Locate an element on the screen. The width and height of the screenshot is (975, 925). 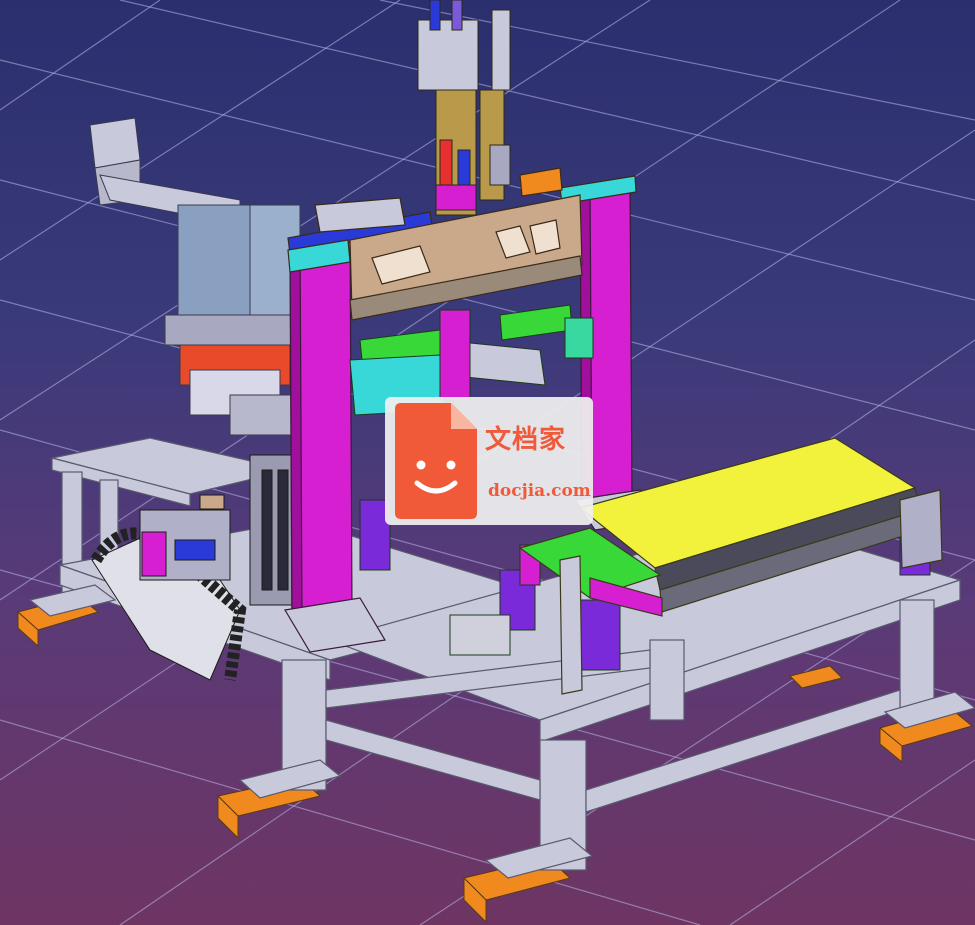
watermark-badge: 文档家 docjia.com is located at coordinates (489, 461).